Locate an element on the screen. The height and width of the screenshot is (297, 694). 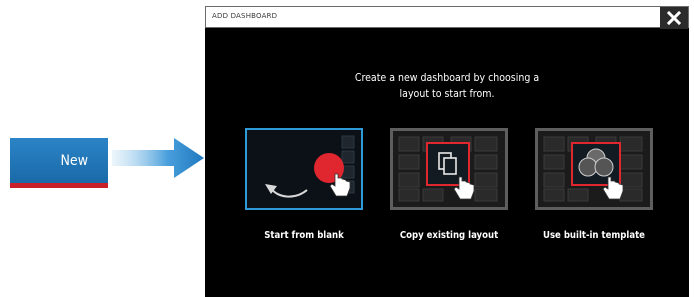
copy-existing-layout-label: Copy existing layout is located at coordinates (449, 235).